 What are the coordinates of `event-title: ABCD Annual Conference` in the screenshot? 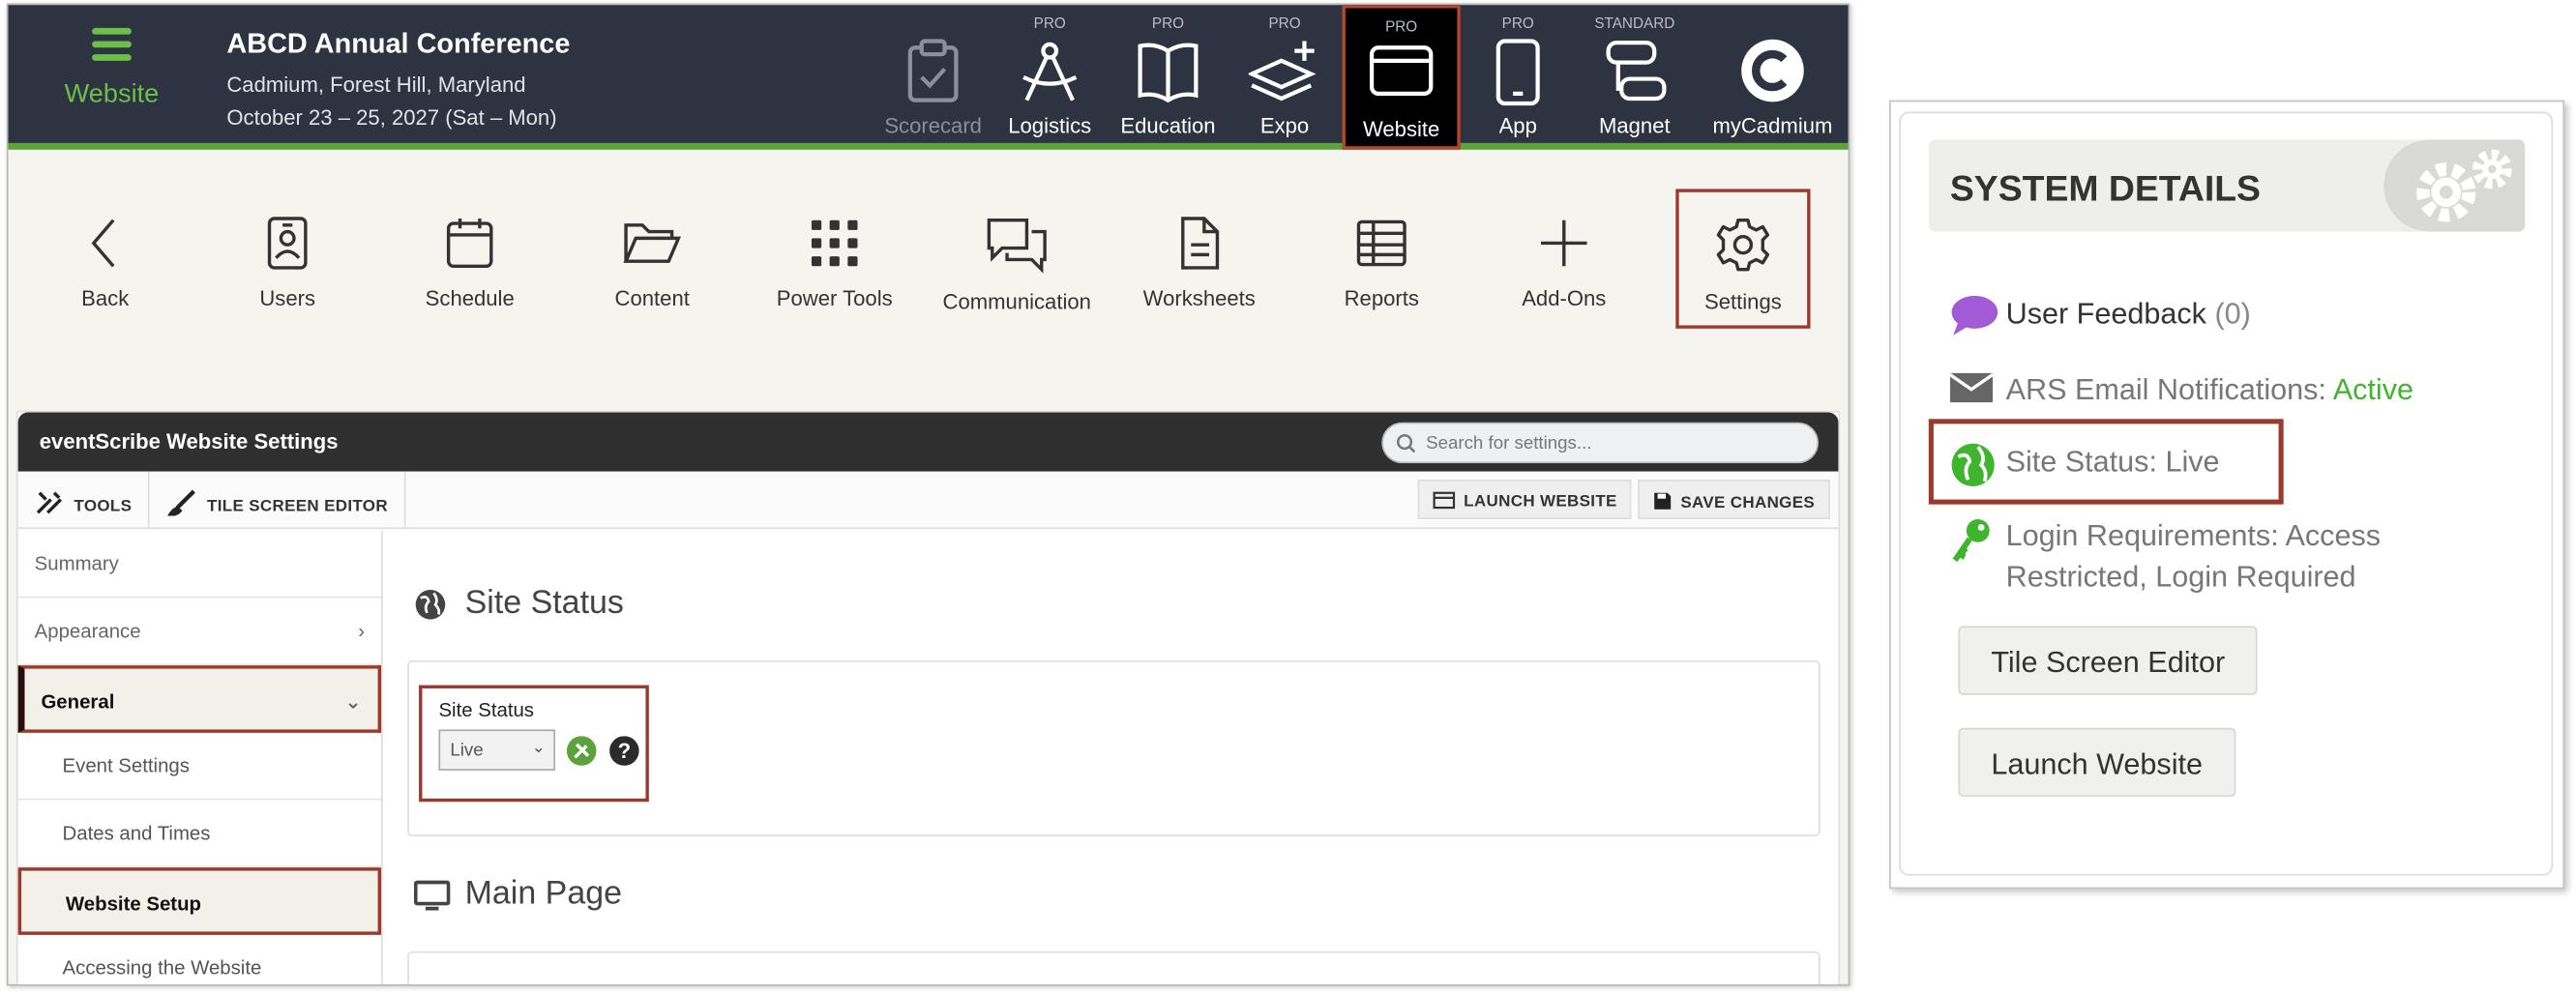 It's located at (398, 43).